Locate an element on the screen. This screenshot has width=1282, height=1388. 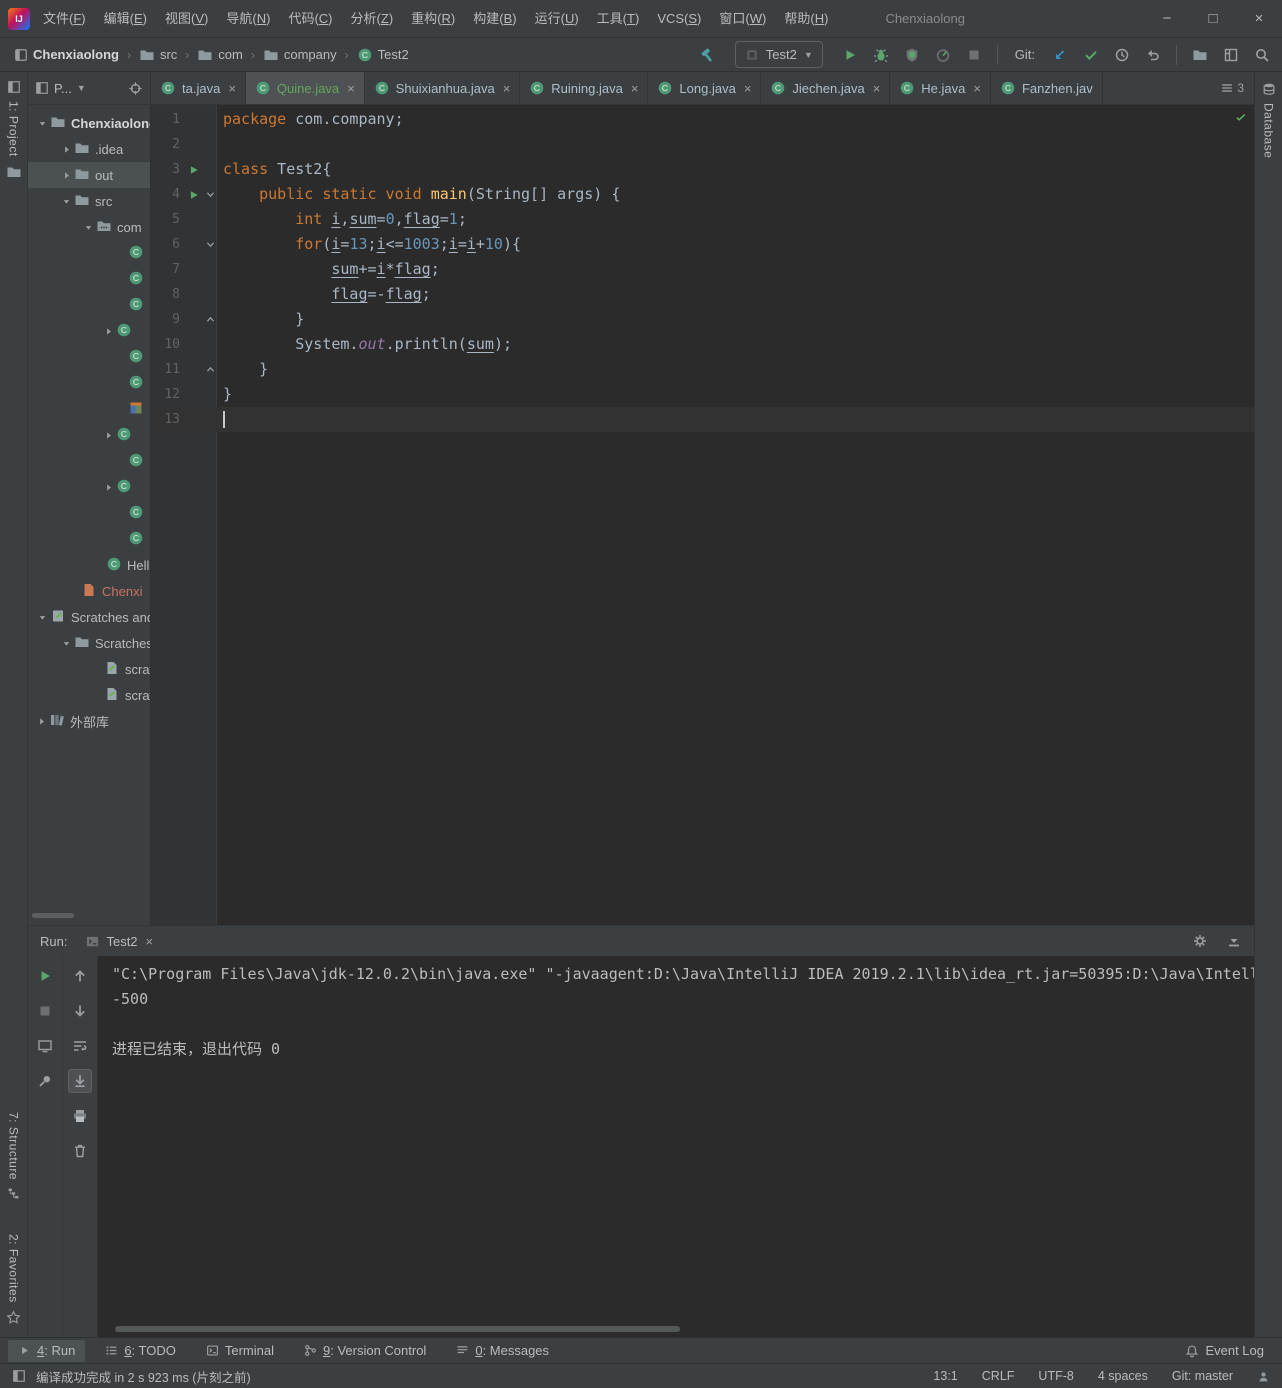
menu-item-2: 视图(V) is located at coordinates (186, 19).